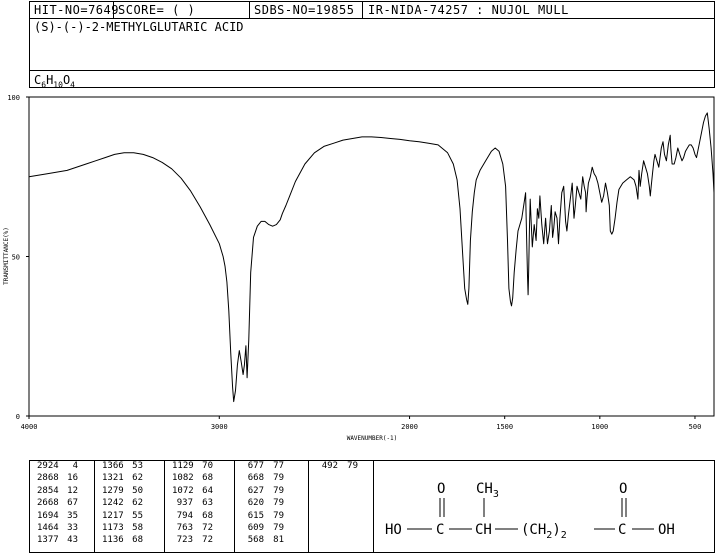 The width and height of the screenshot is (715, 553). Describe the element at coordinates (666, 530) in the screenshot. I see `structure-oh: OH` at that location.